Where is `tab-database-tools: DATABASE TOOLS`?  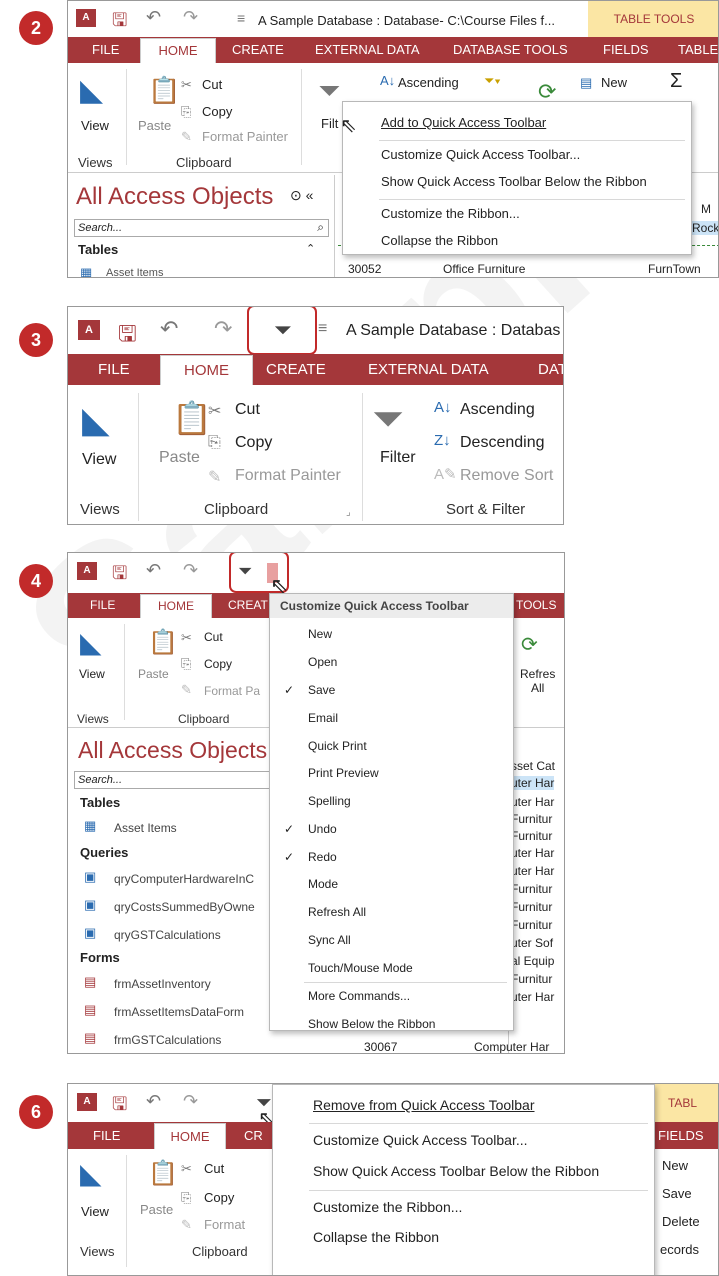 tab-database-tools: DATABASE TOOLS is located at coordinates (510, 49).